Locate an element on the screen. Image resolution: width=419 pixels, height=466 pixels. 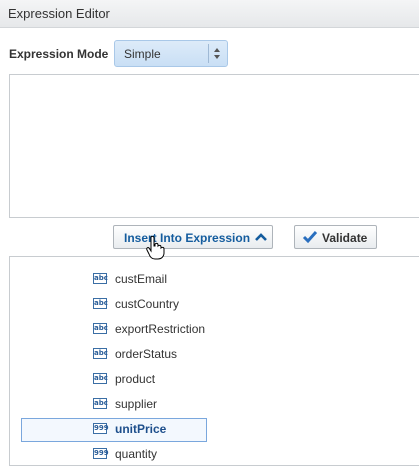
validate-button-label: Validate is located at coordinates (345, 238).